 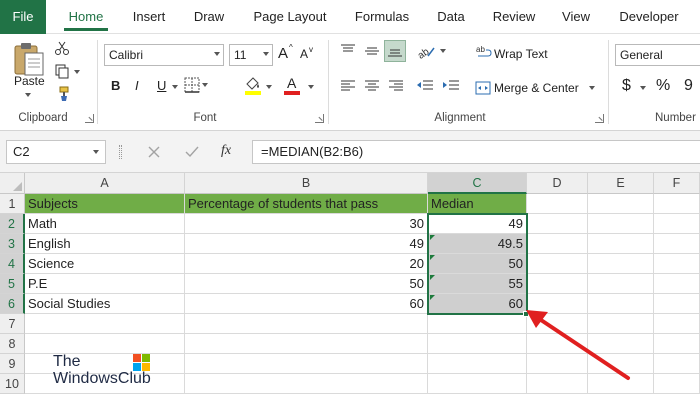 What do you see at coordinates (269, 87) in the screenshot?
I see `fill-color-dropdown-icon` at bounding box center [269, 87].